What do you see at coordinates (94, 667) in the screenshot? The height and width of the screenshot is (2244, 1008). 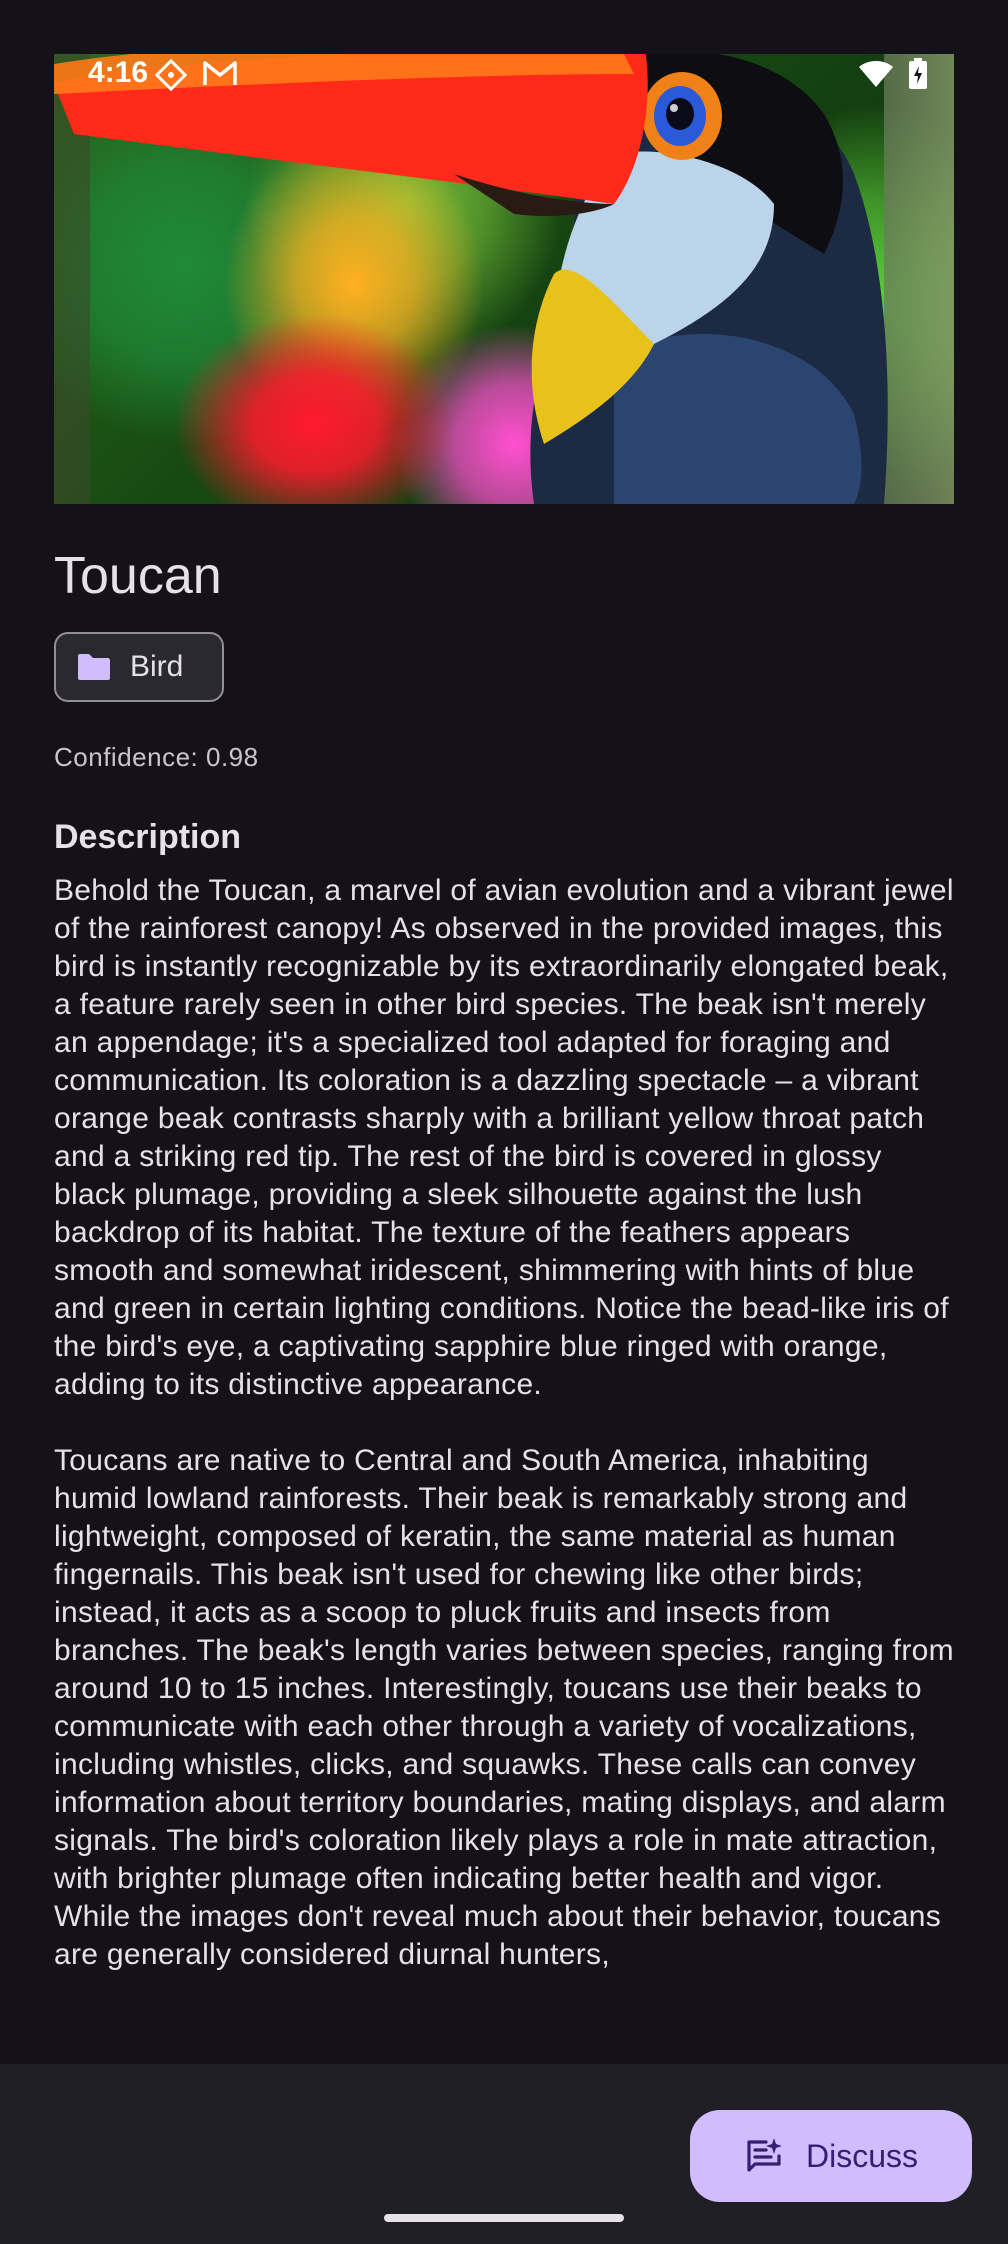 I see `folder-icon` at bounding box center [94, 667].